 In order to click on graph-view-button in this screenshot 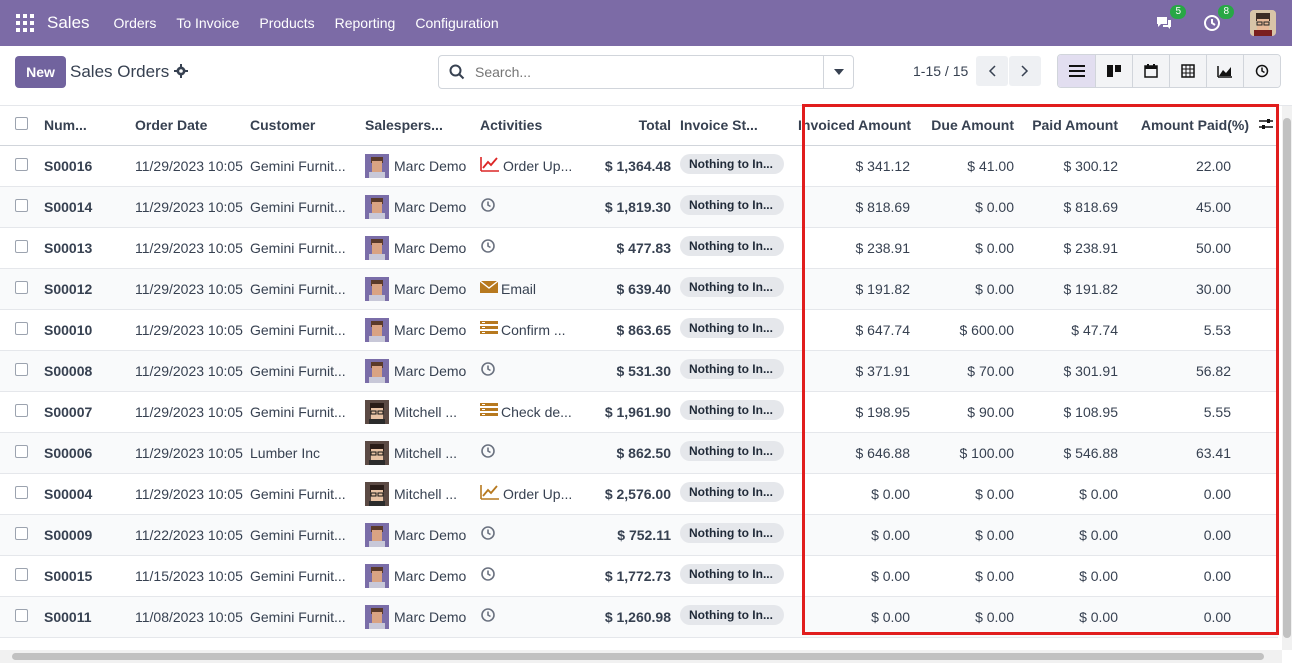, I will do `click(1224, 71)`.